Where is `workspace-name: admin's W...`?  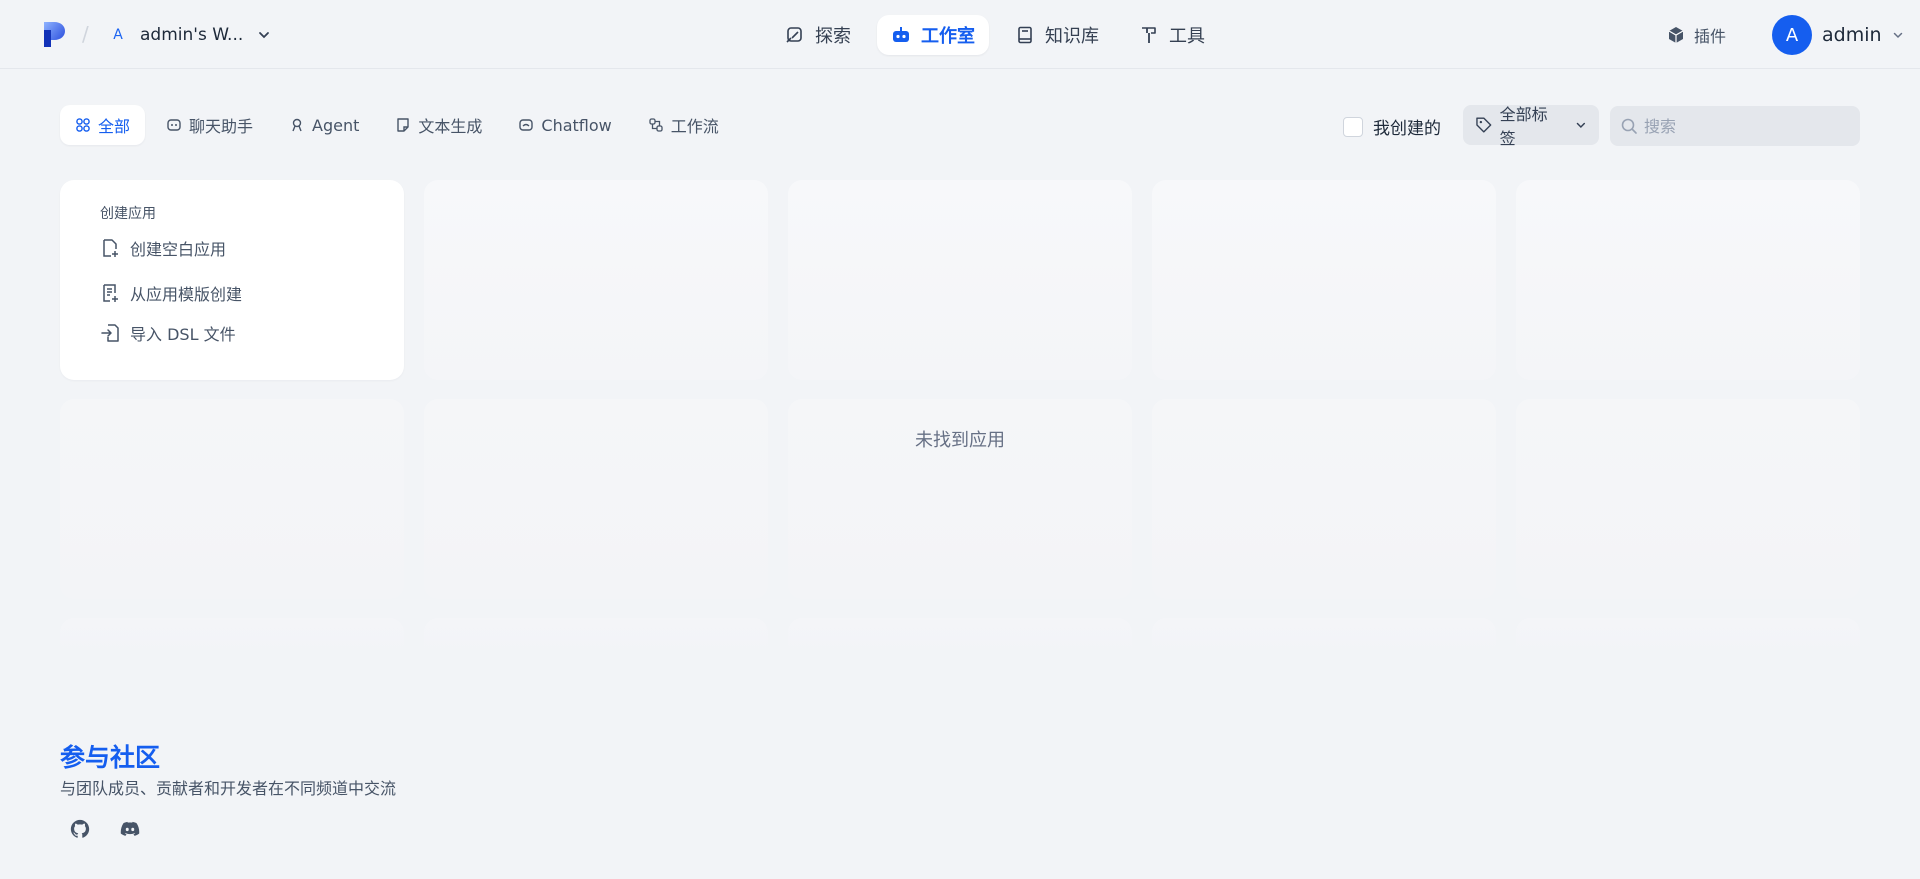 workspace-name: admin's W... is located at coordinates (192, 35).